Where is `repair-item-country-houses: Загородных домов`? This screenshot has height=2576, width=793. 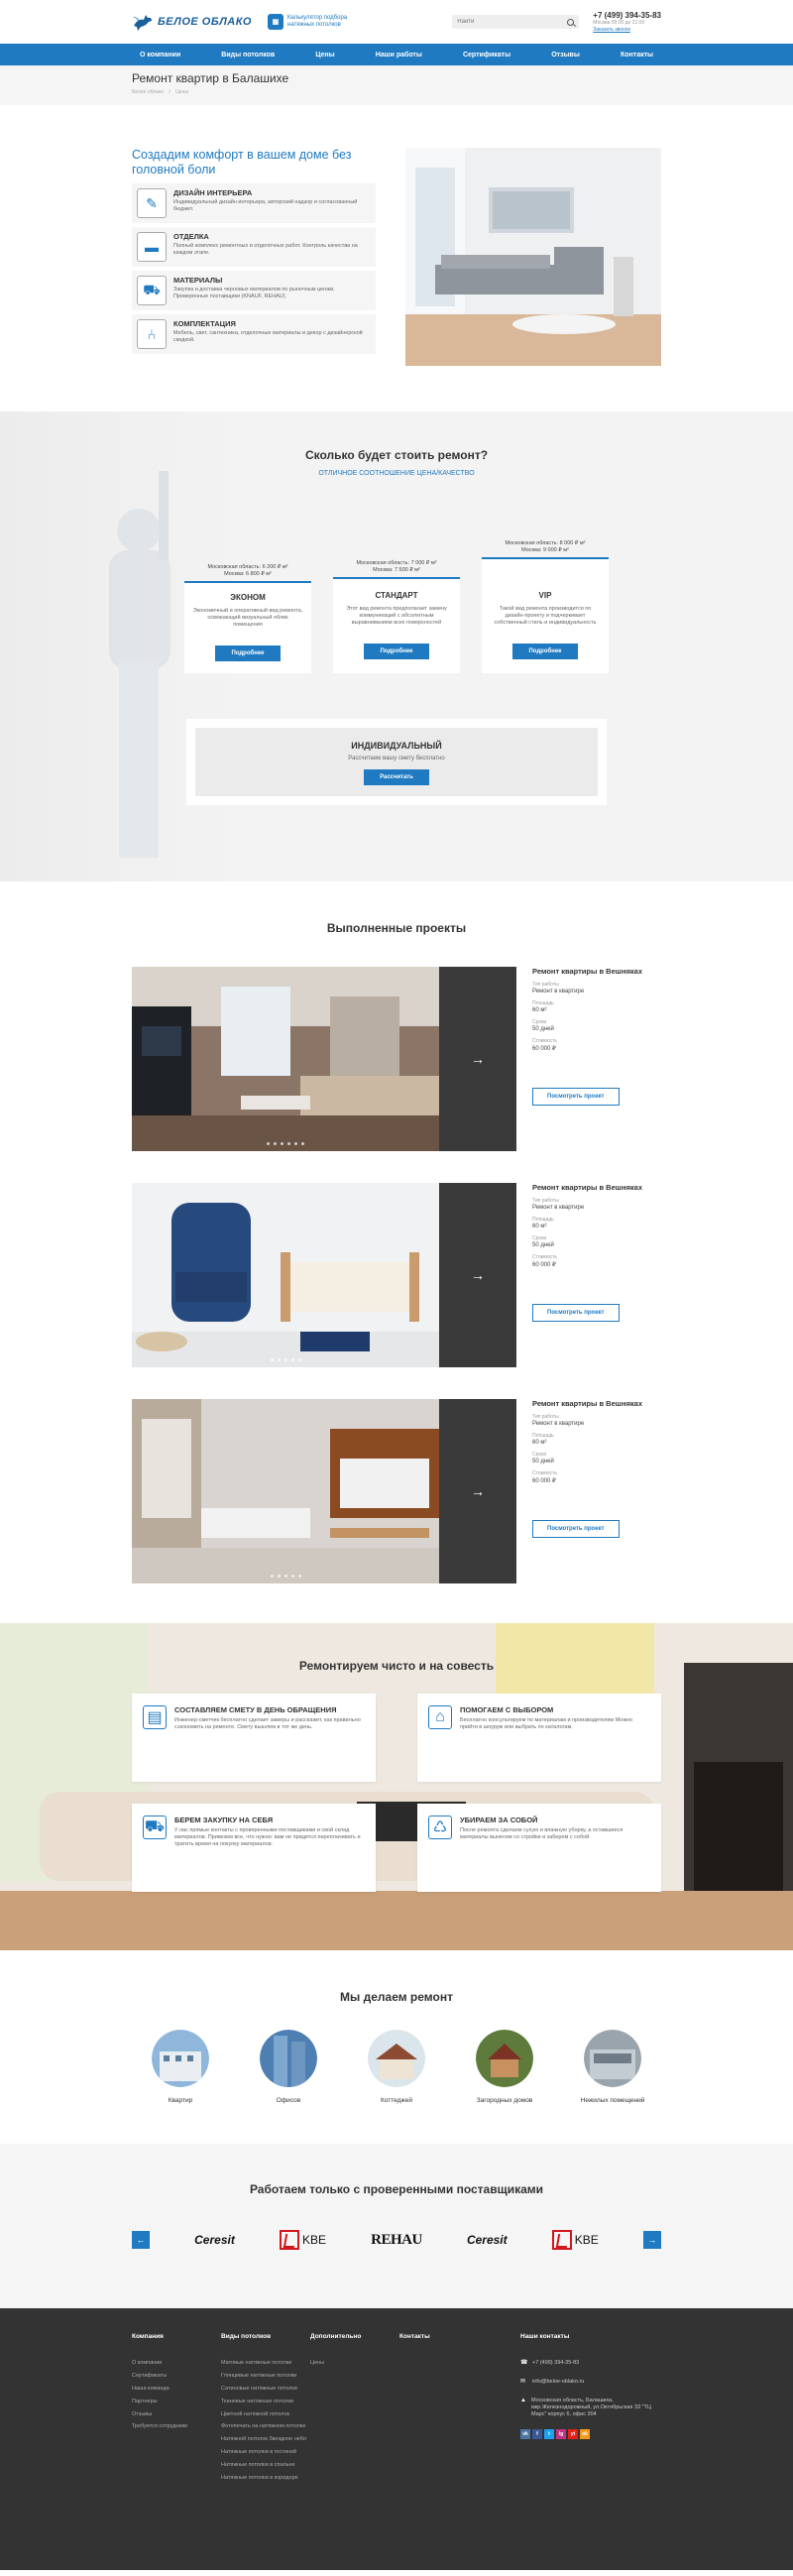 repair-item-country-houses: Загородных домов is located at coordinates (504, 2067).